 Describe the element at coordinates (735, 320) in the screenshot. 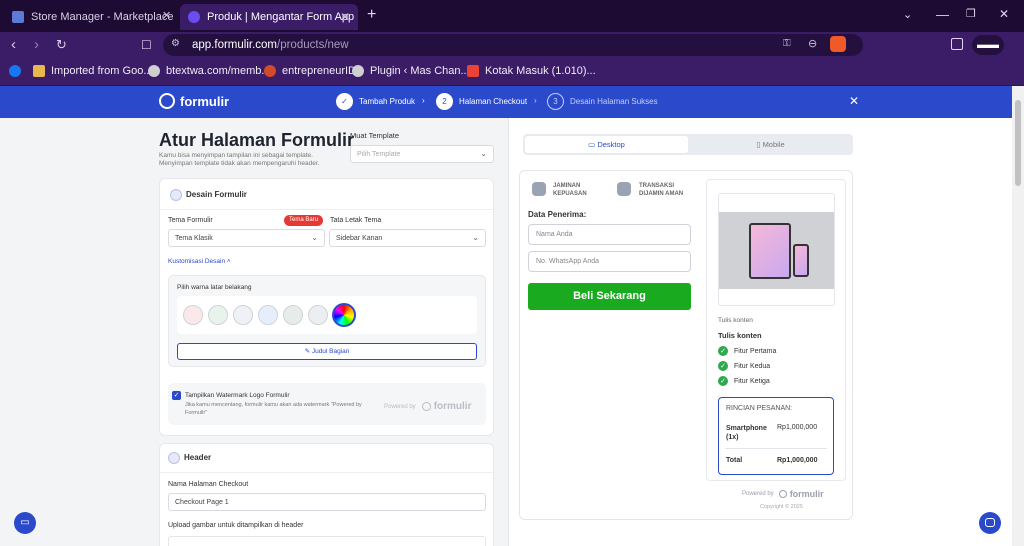

I see `content-text: Tulis konten` at that location.